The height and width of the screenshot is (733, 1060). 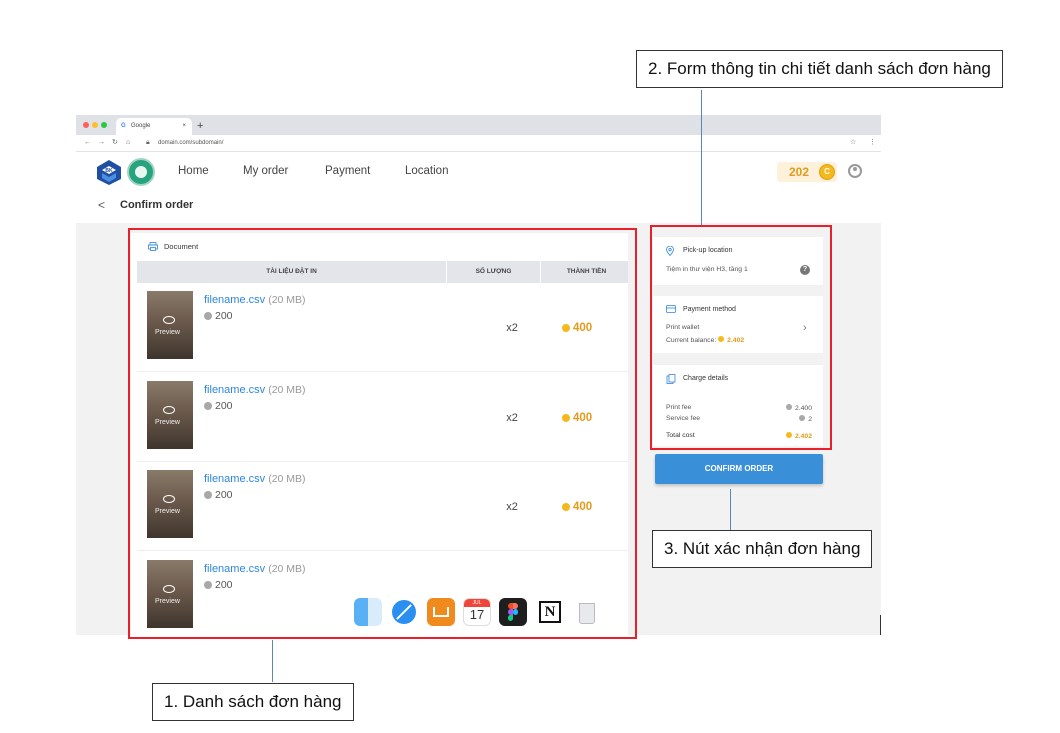 I want to click on nav-payment: Payment, so click(x=347, y=171).